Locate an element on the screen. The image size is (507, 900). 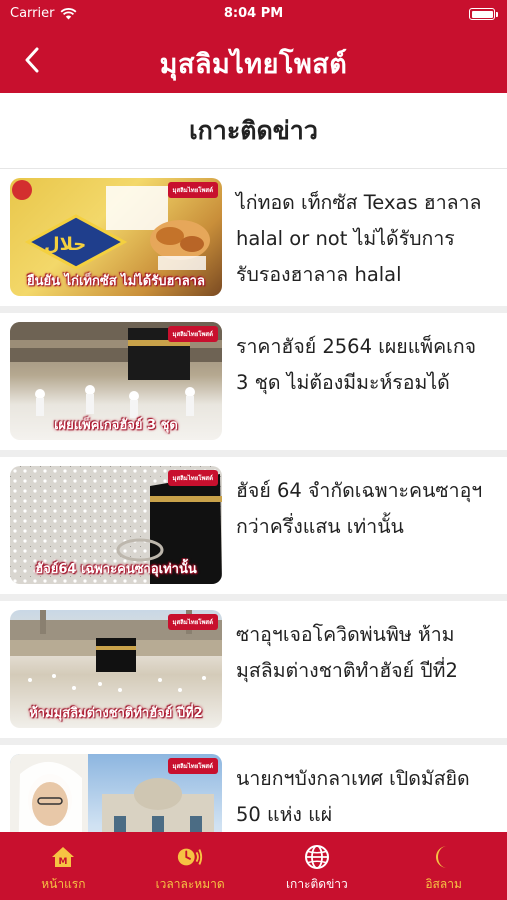
tab-label: อิสลาม is located at coordinates (443, 884).